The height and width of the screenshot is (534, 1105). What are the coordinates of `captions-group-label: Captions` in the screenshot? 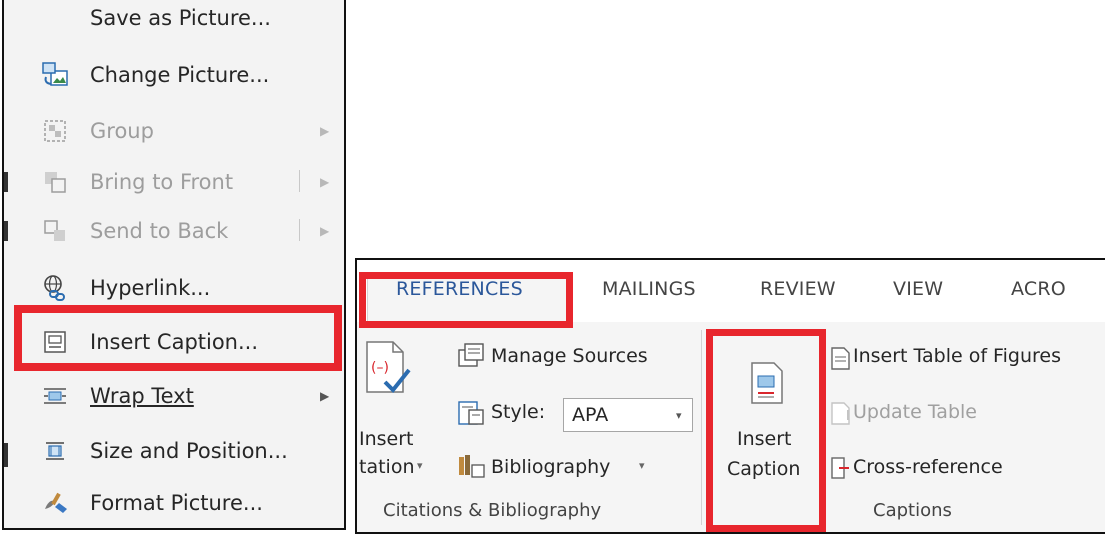 It's located at (912, 510).